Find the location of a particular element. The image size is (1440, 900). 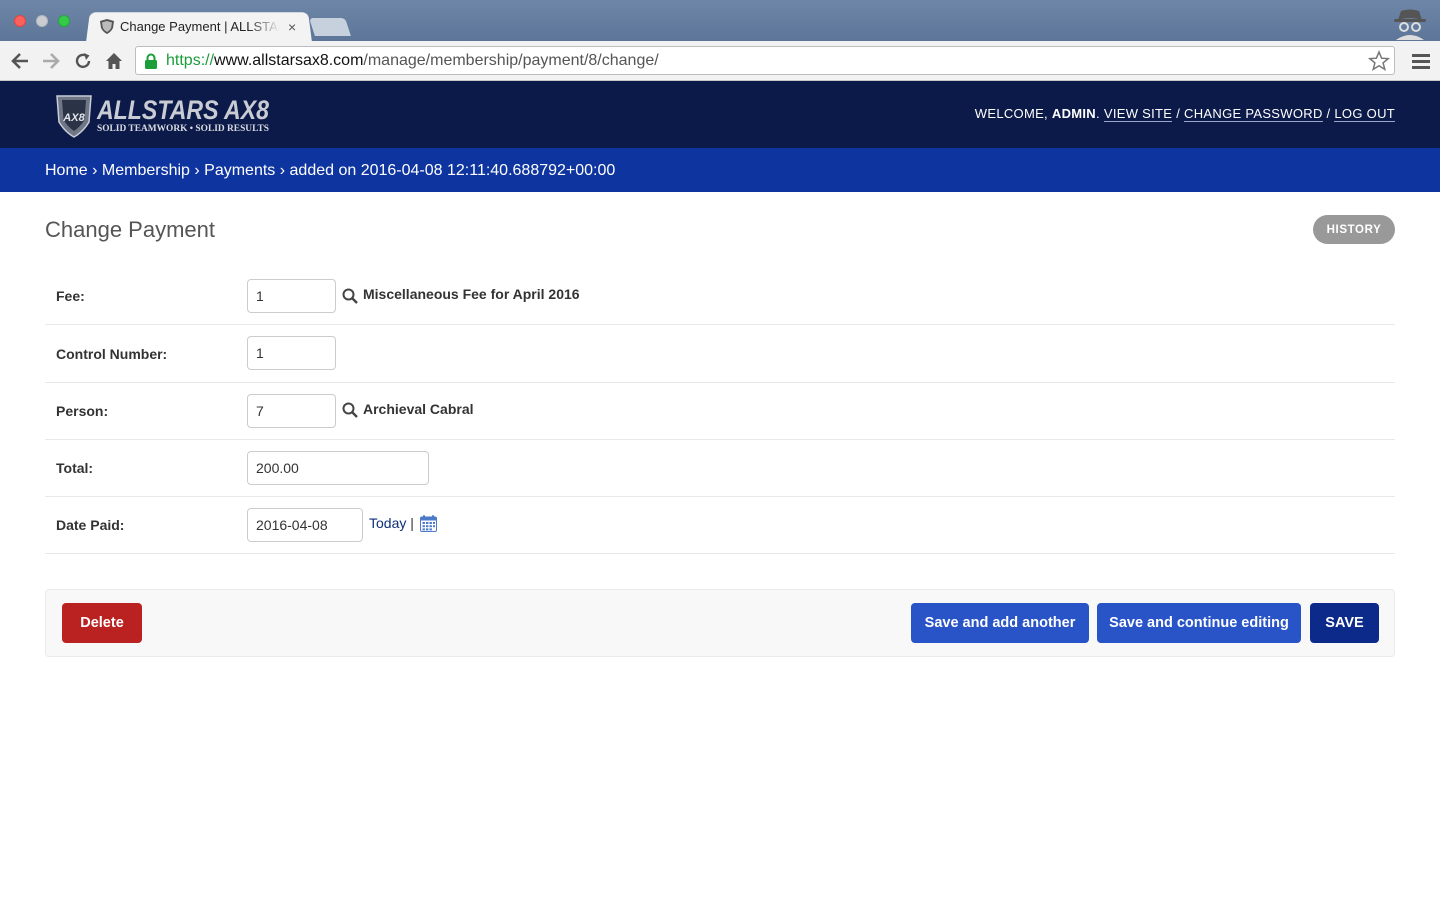

fee-label: Fee: is located at coordinates (70, 295).